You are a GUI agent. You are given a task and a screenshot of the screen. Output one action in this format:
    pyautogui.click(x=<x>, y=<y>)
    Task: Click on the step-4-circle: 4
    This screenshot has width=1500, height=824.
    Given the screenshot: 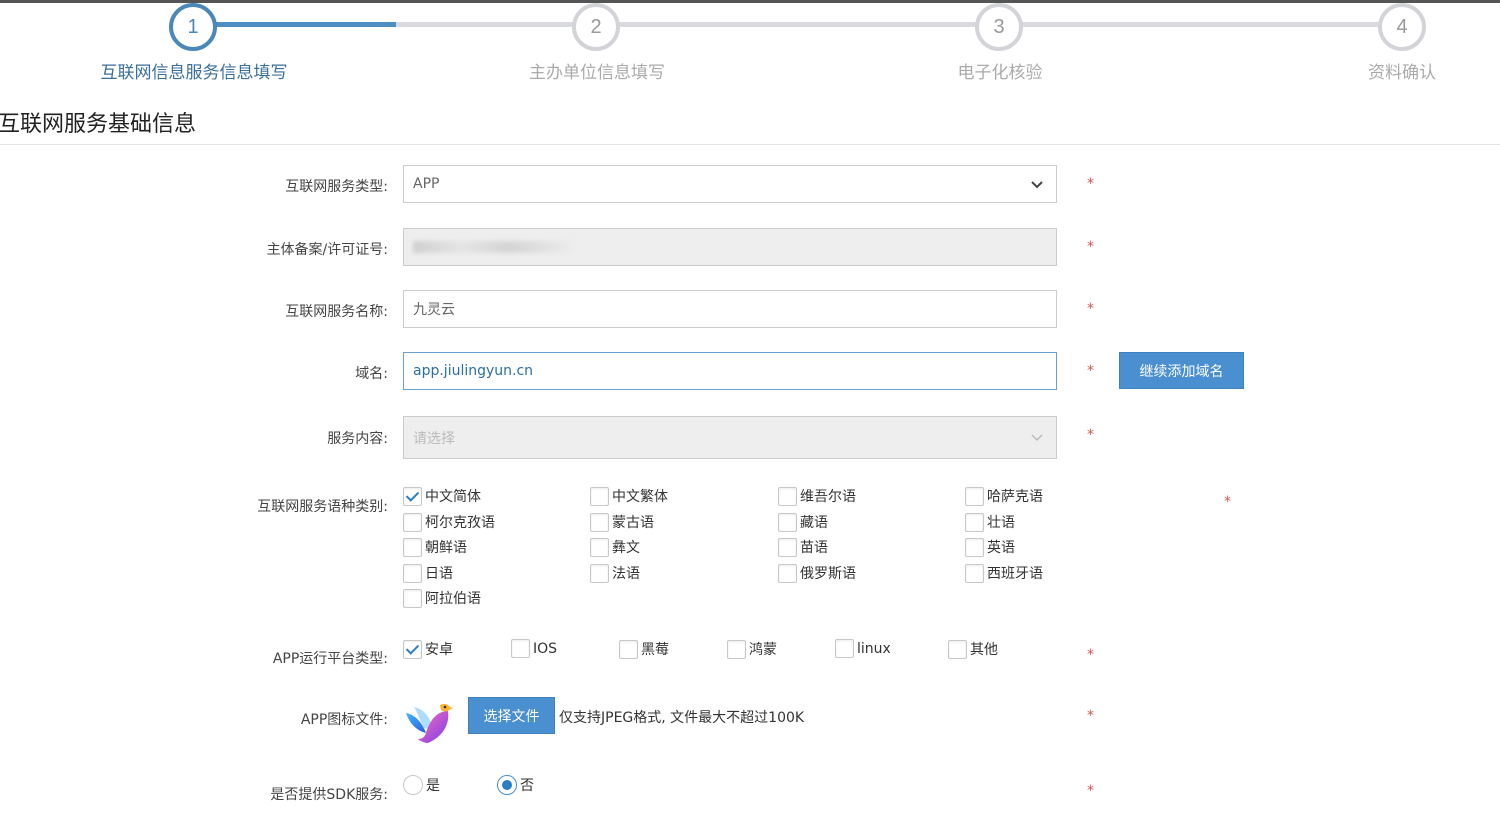 What is the action you would take?
    pyautogui.click(x=1402, y=27)
    